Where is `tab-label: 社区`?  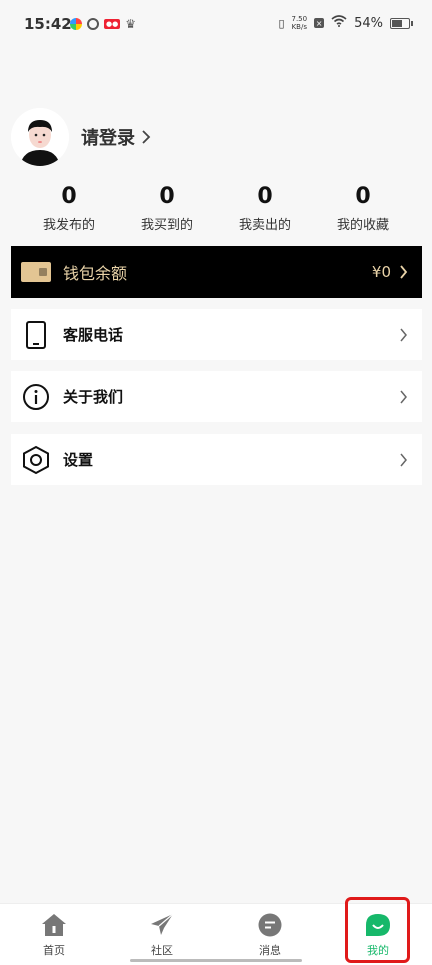 tab-label: 社区 is located at coordinates (162, 950).